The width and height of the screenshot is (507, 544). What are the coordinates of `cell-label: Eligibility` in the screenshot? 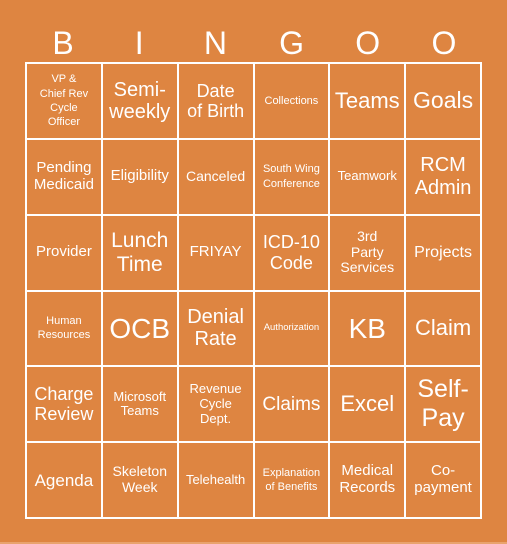 It's located at (139, 176).